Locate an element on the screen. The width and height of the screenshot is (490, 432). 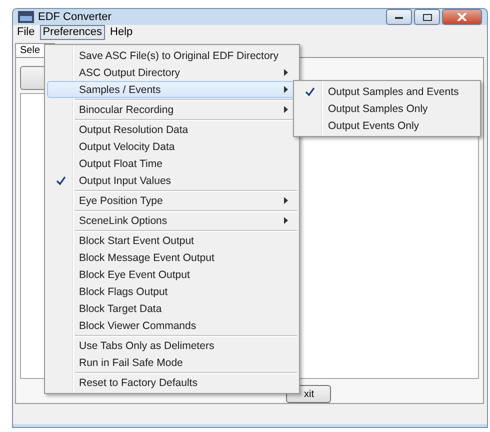
minimize-icon is located at coordinates (399, 17).